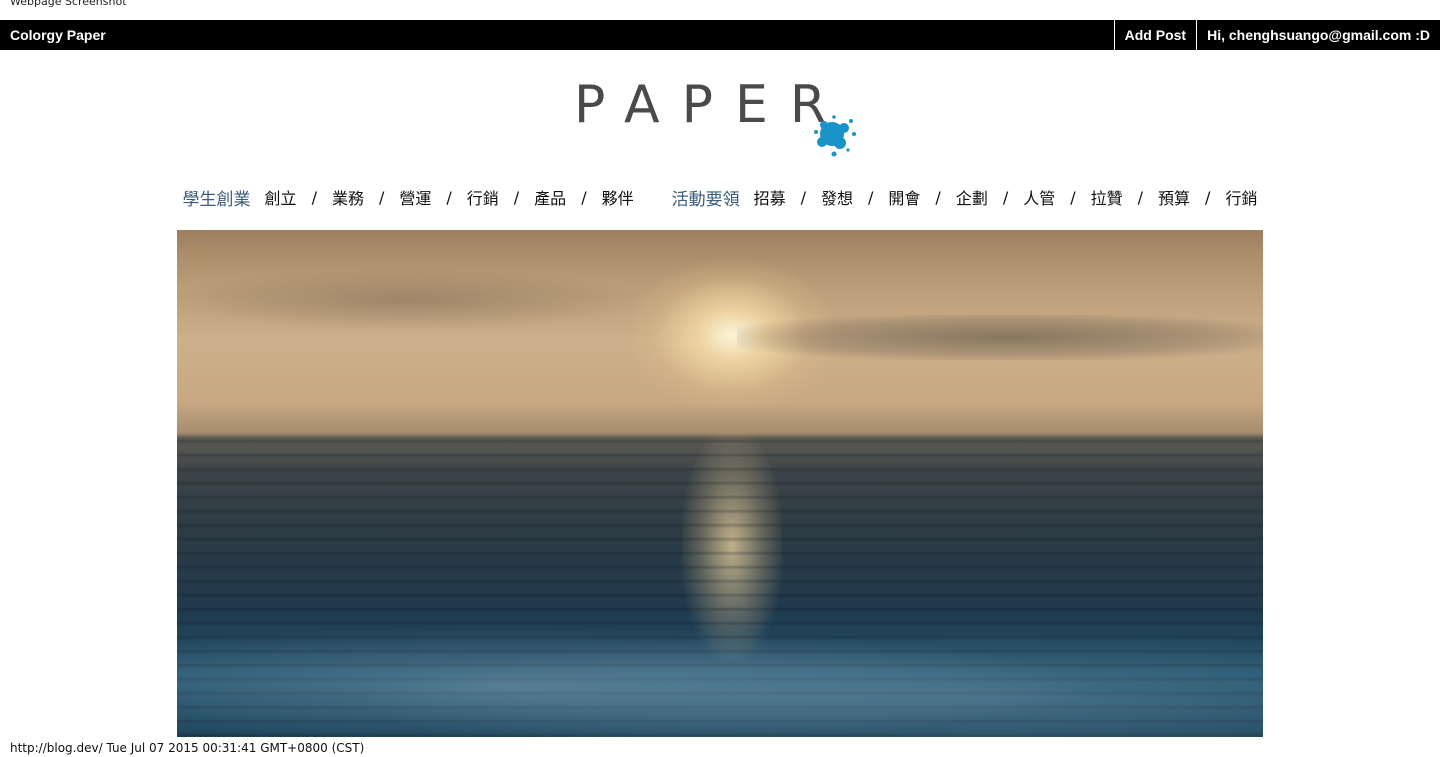 The width and height of the screenshot is (1440, 757). What do you see at coordinates (58, 35) in the screenshot?
I see `brand-link: Colorgy Paper` at bounding box center [58, 35].